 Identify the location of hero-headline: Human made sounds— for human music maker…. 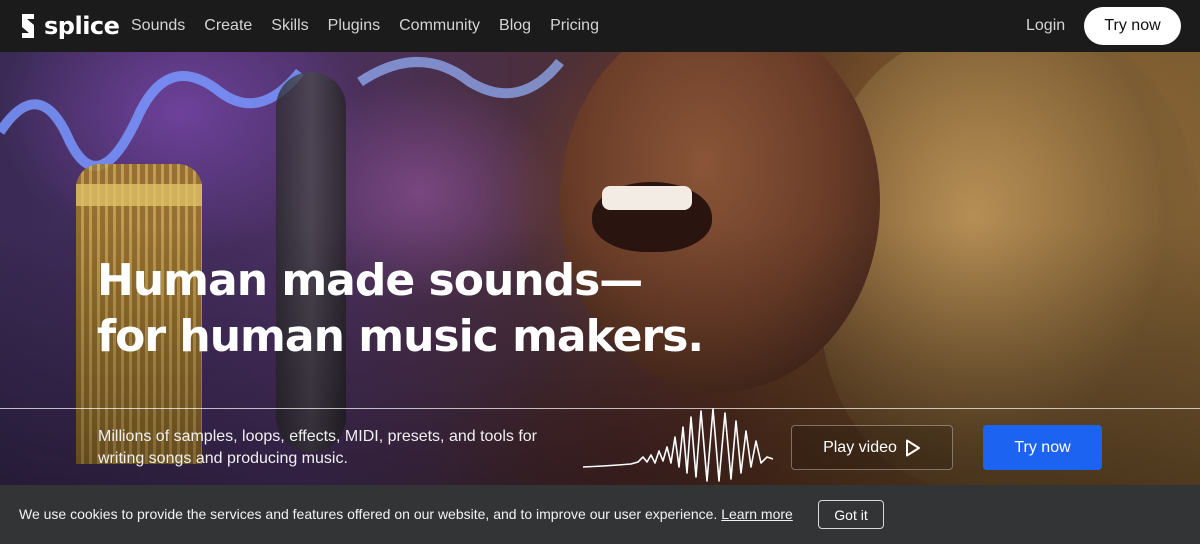
(400, 309).